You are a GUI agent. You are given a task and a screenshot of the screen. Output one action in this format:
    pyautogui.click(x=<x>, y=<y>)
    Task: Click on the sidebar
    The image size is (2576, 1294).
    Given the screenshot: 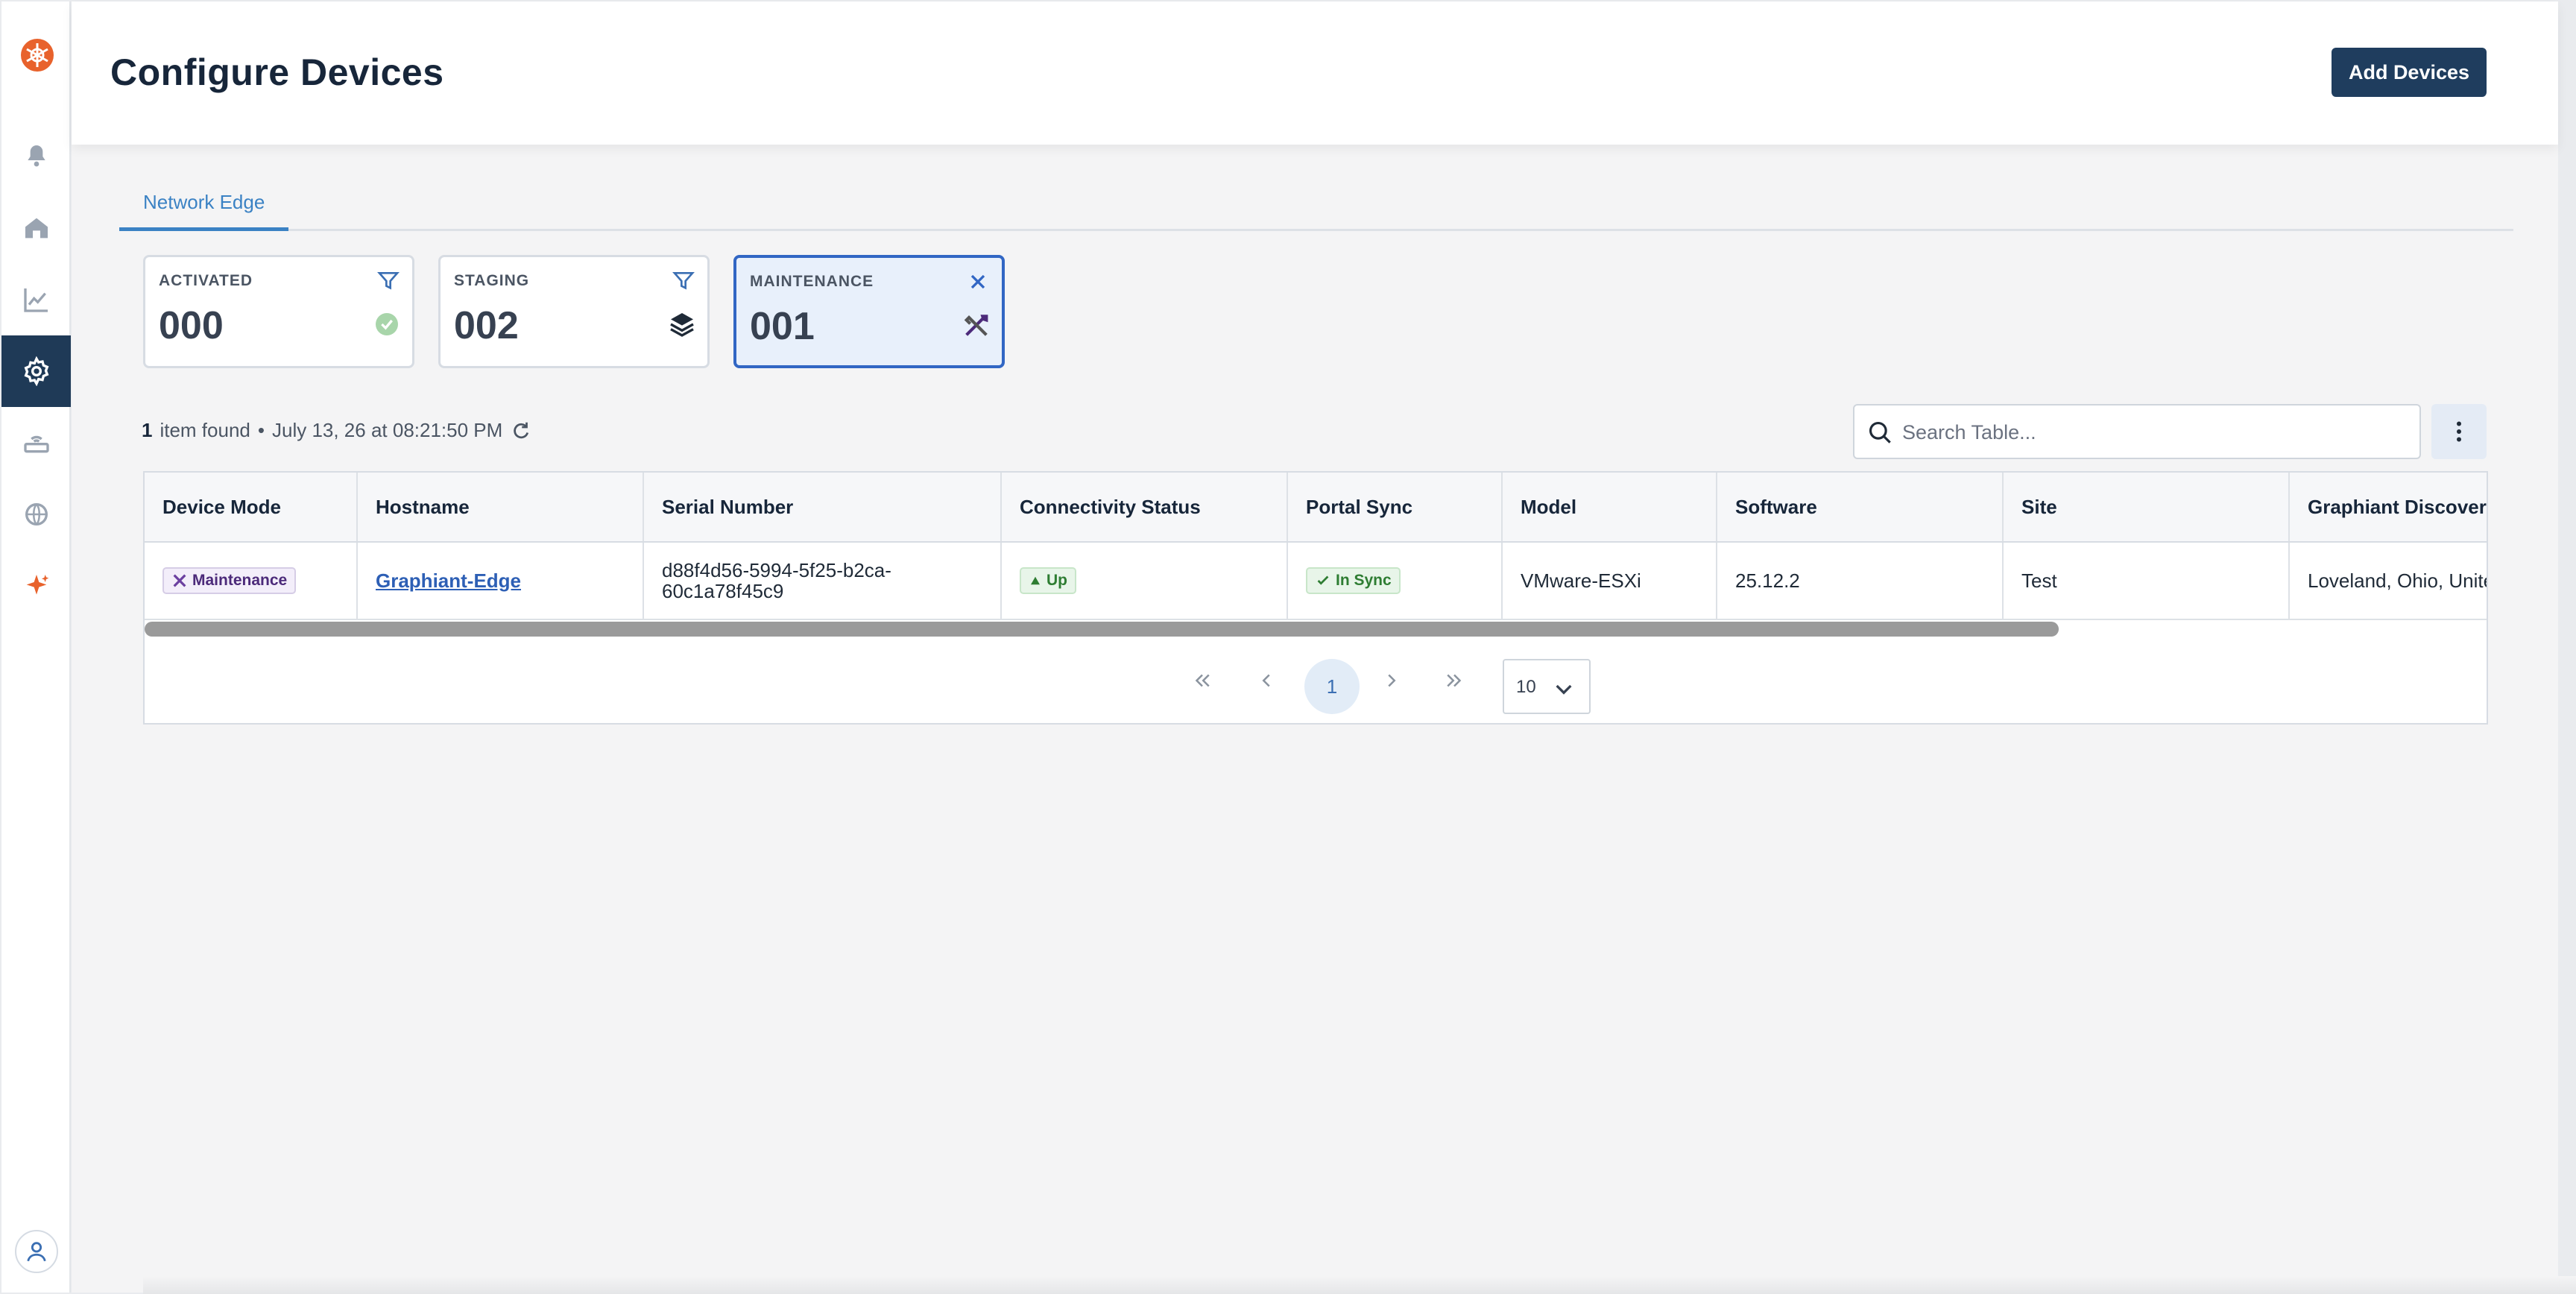 What is the action you would take?
    pyautogui.click(x=36, y=647)
    